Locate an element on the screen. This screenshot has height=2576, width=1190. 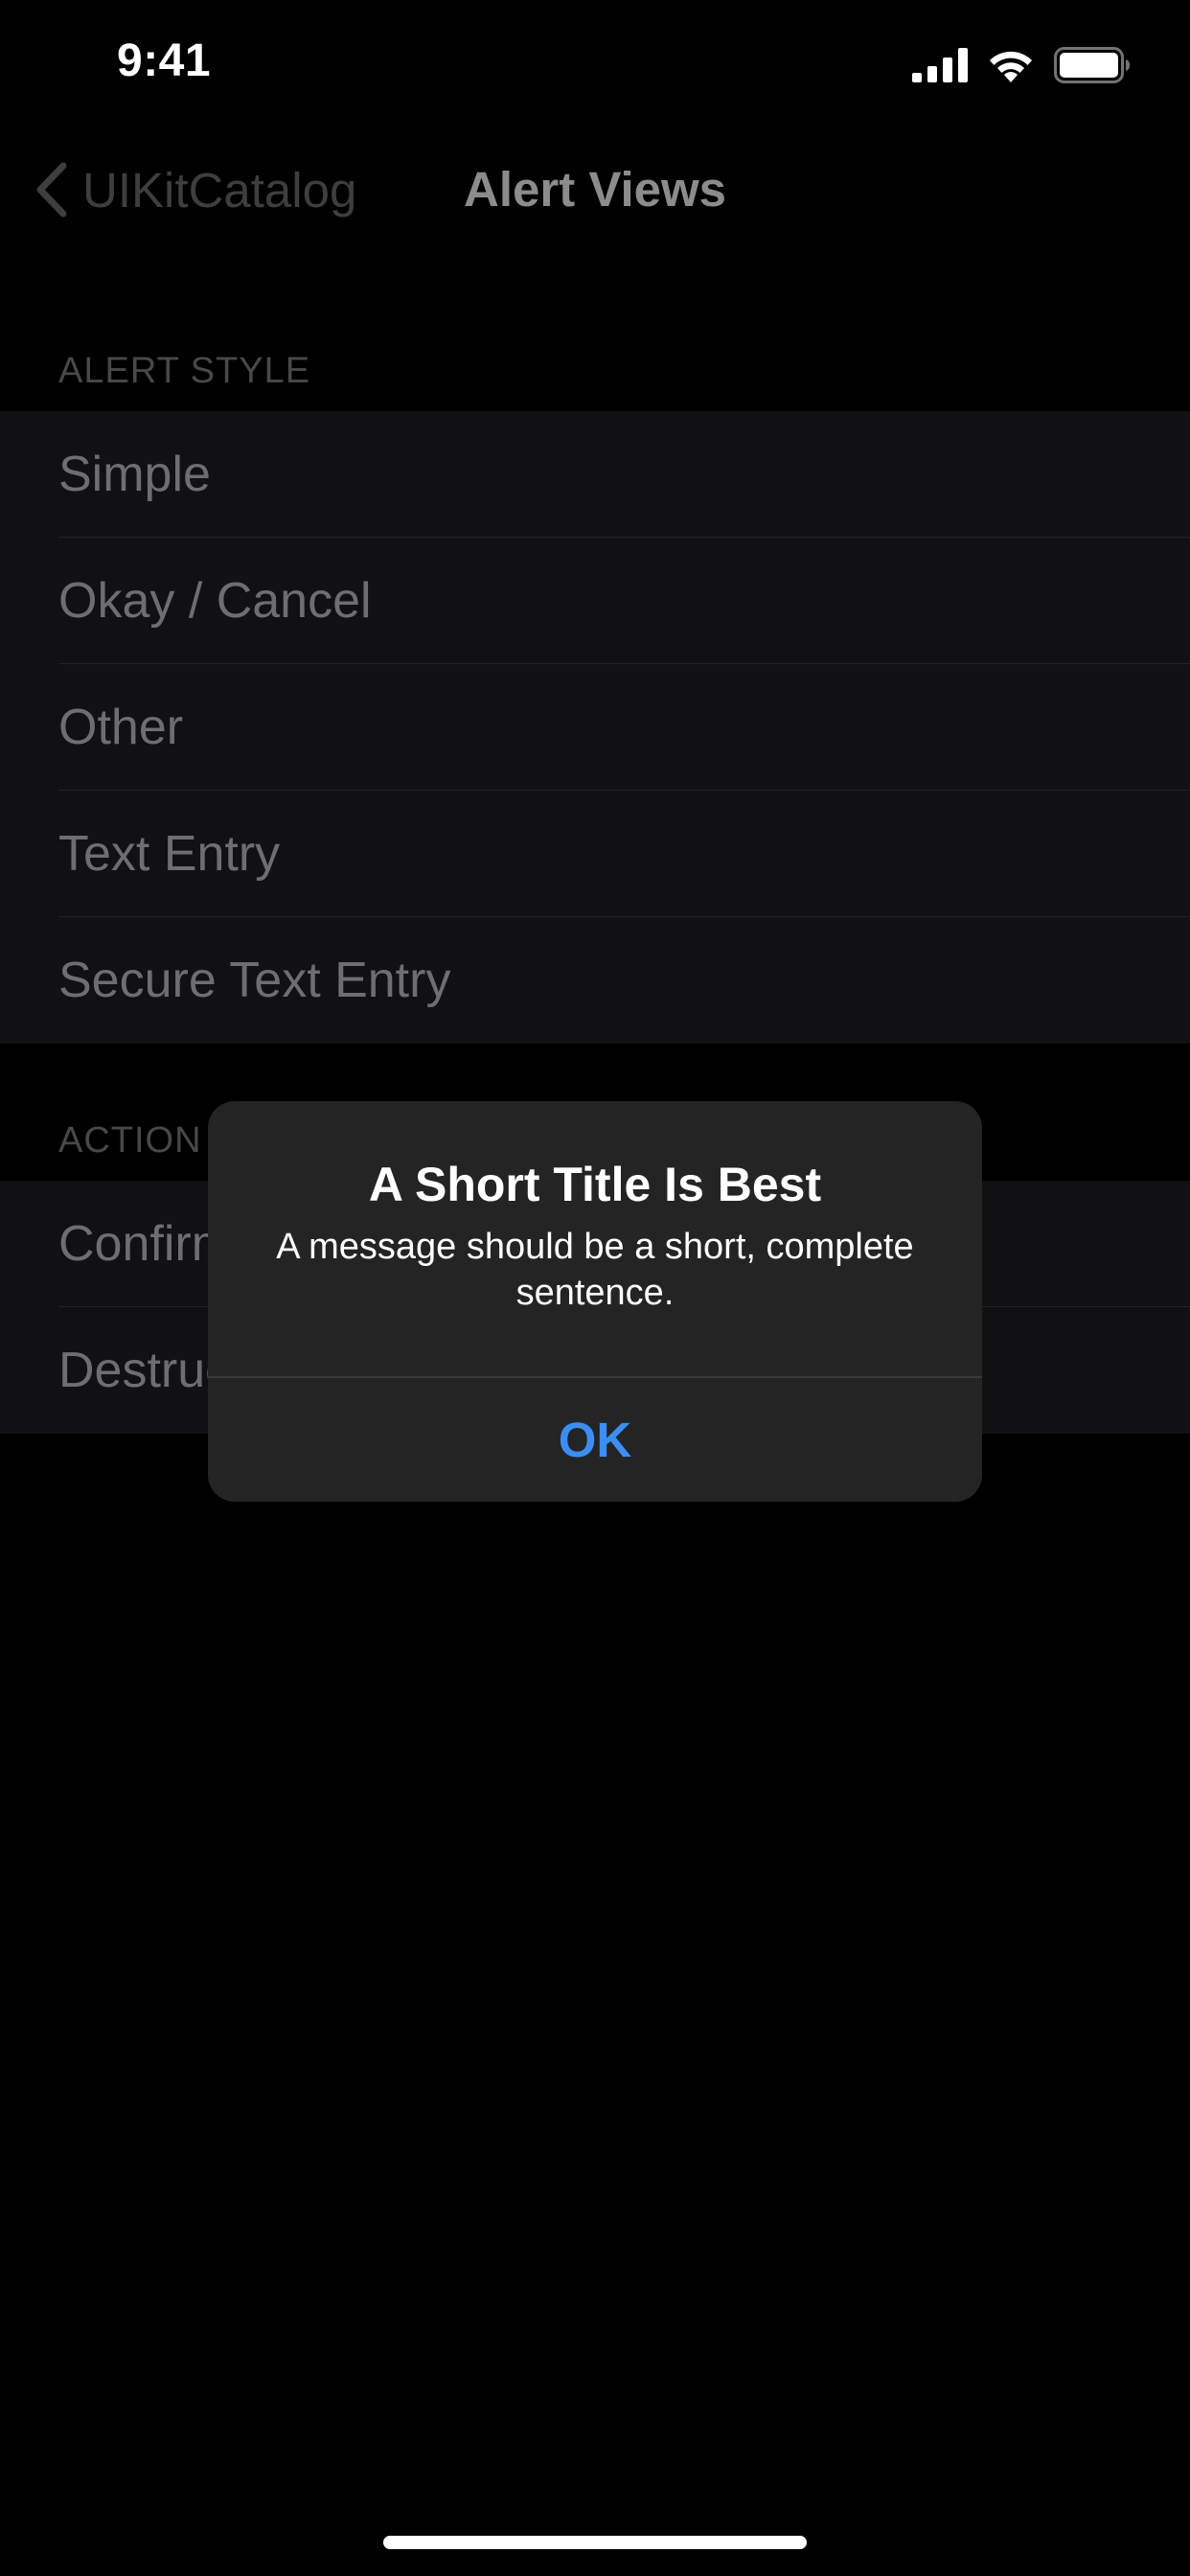
list-item-label: Confirm is located at coordinates (146, 1244).